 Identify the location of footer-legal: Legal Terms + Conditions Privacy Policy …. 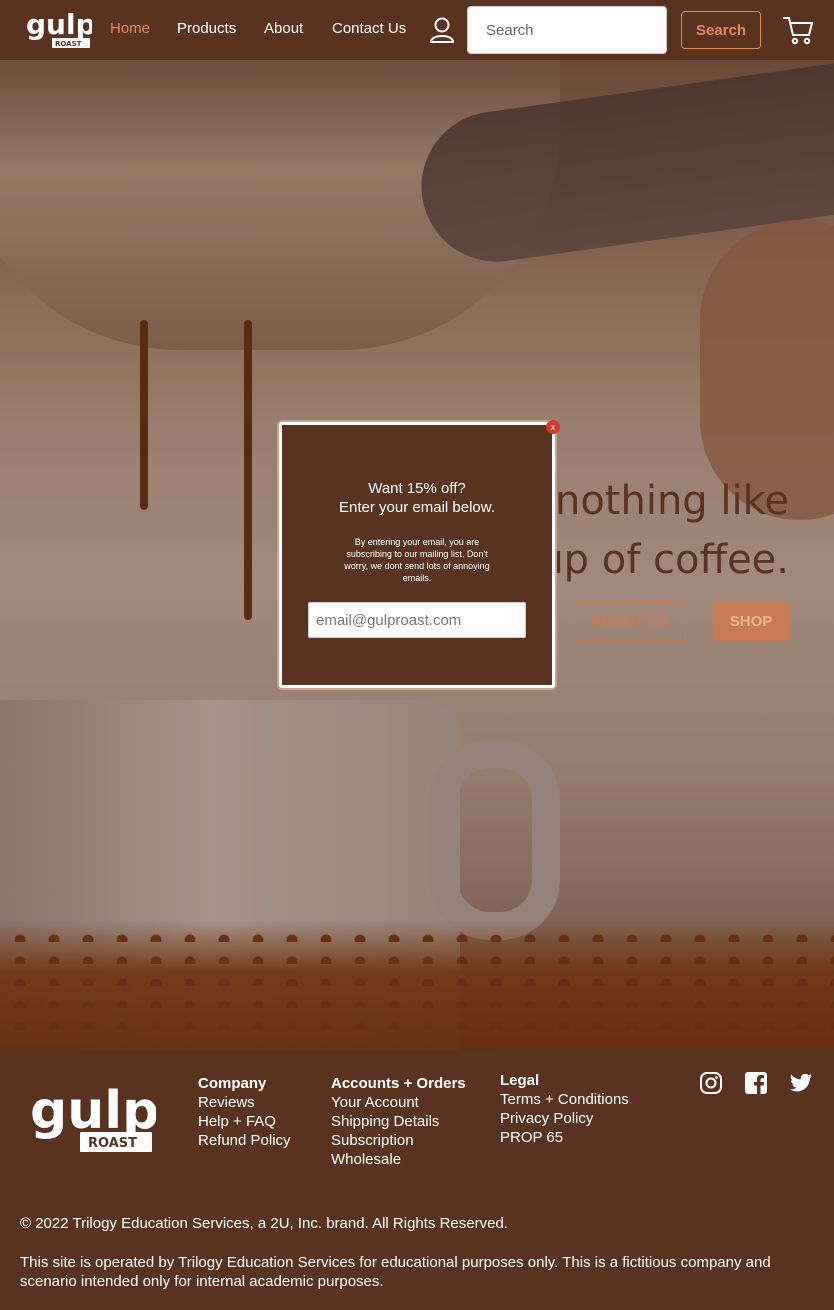
(564, 1109).